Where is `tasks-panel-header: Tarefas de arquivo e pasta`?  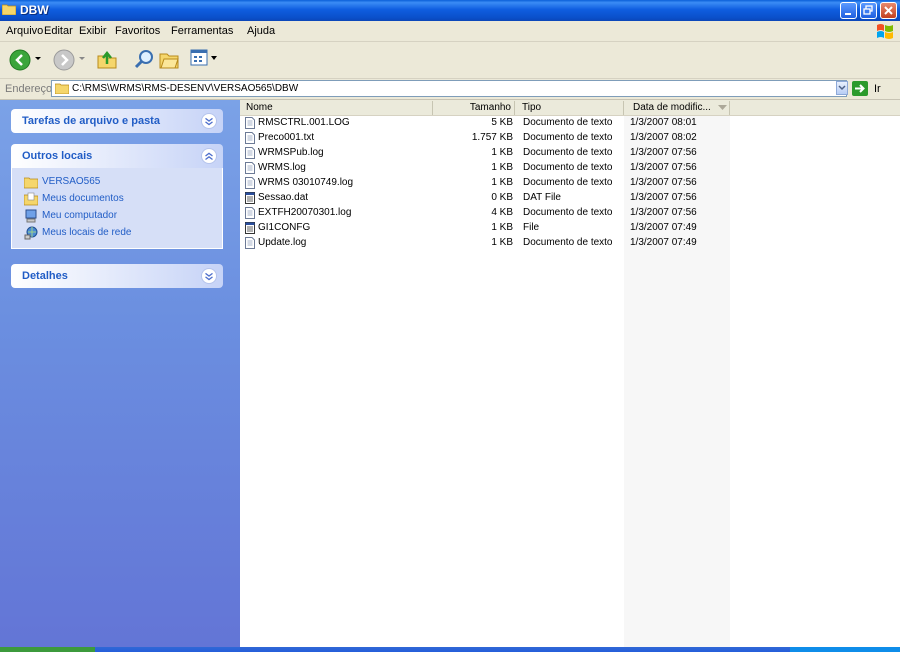
tasks-panel-header: Tarefas de arquivo e pasta is located at coordinates (117, 121).